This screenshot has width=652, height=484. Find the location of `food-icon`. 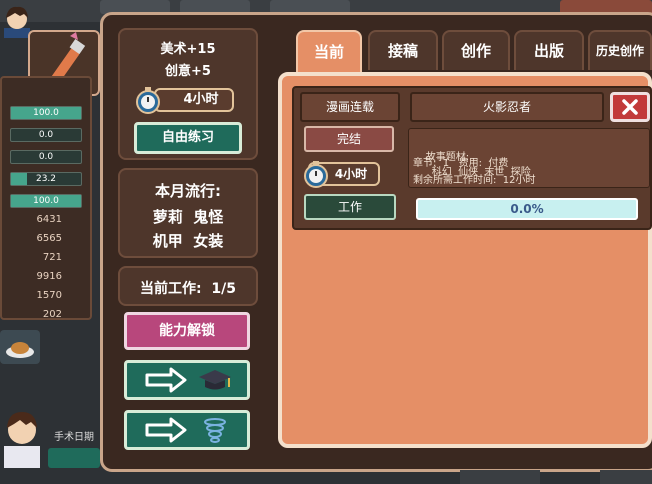

food-icon is located at coordinates (20, 350).